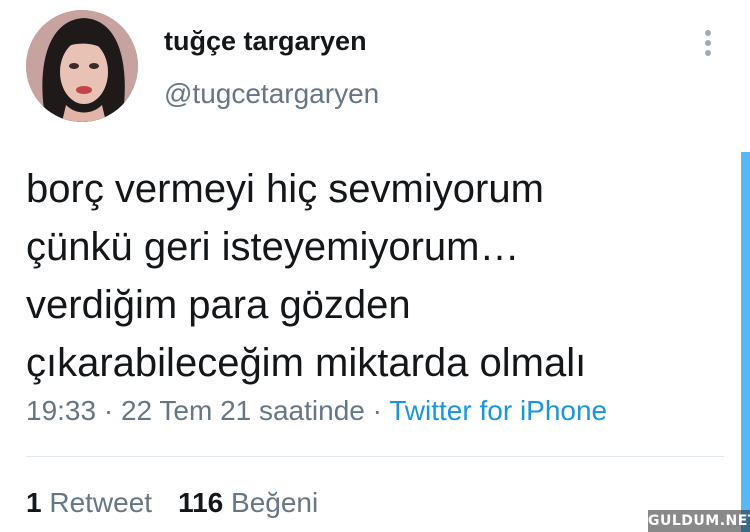 This screenshot has height=532, width=750. I want to click on like-count: 116, so click(201, 502).